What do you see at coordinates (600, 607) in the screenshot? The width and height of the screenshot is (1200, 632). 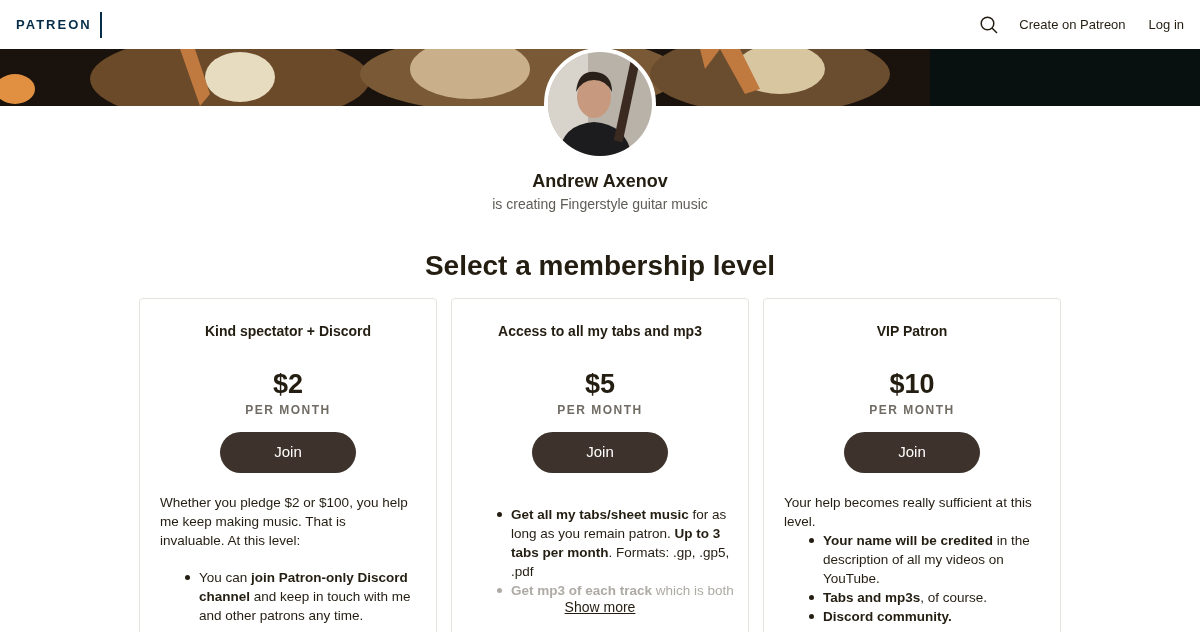 I see `show-more-link: Show more` at bounding box center [600, 607].